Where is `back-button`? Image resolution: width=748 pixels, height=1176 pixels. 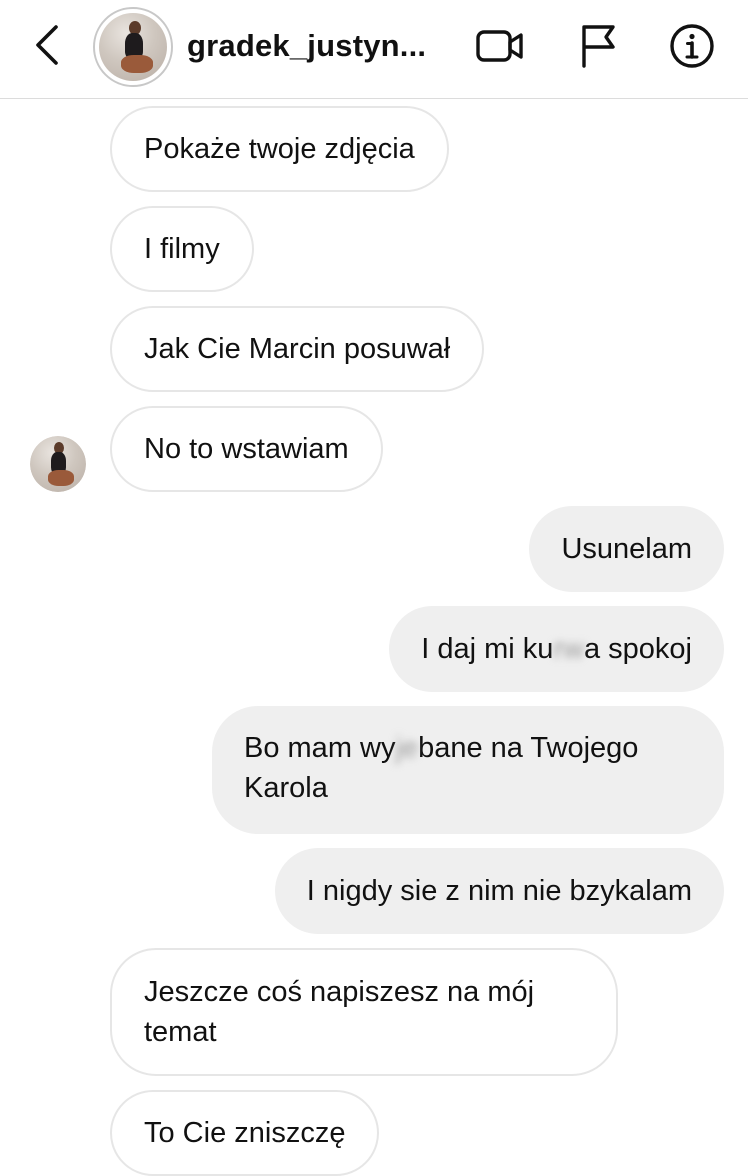 back-button is located at coordinates (46, 45).